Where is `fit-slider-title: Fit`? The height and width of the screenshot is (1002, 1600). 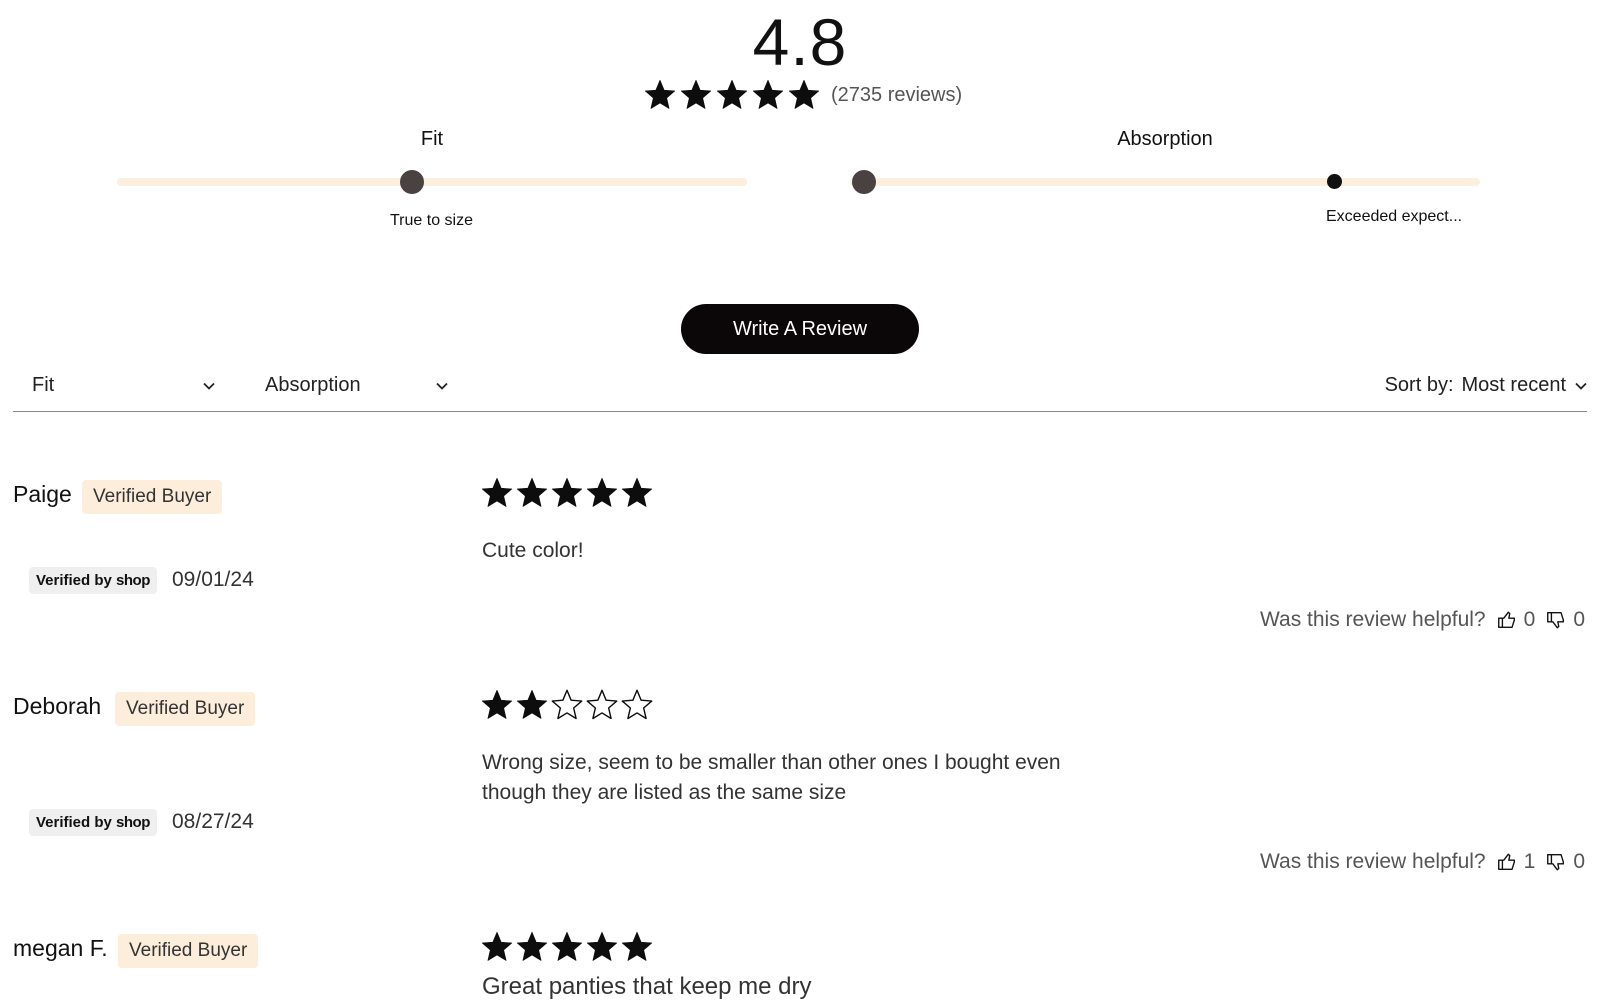
fit-slider-title: Fit is located at coordinates (432, 139).